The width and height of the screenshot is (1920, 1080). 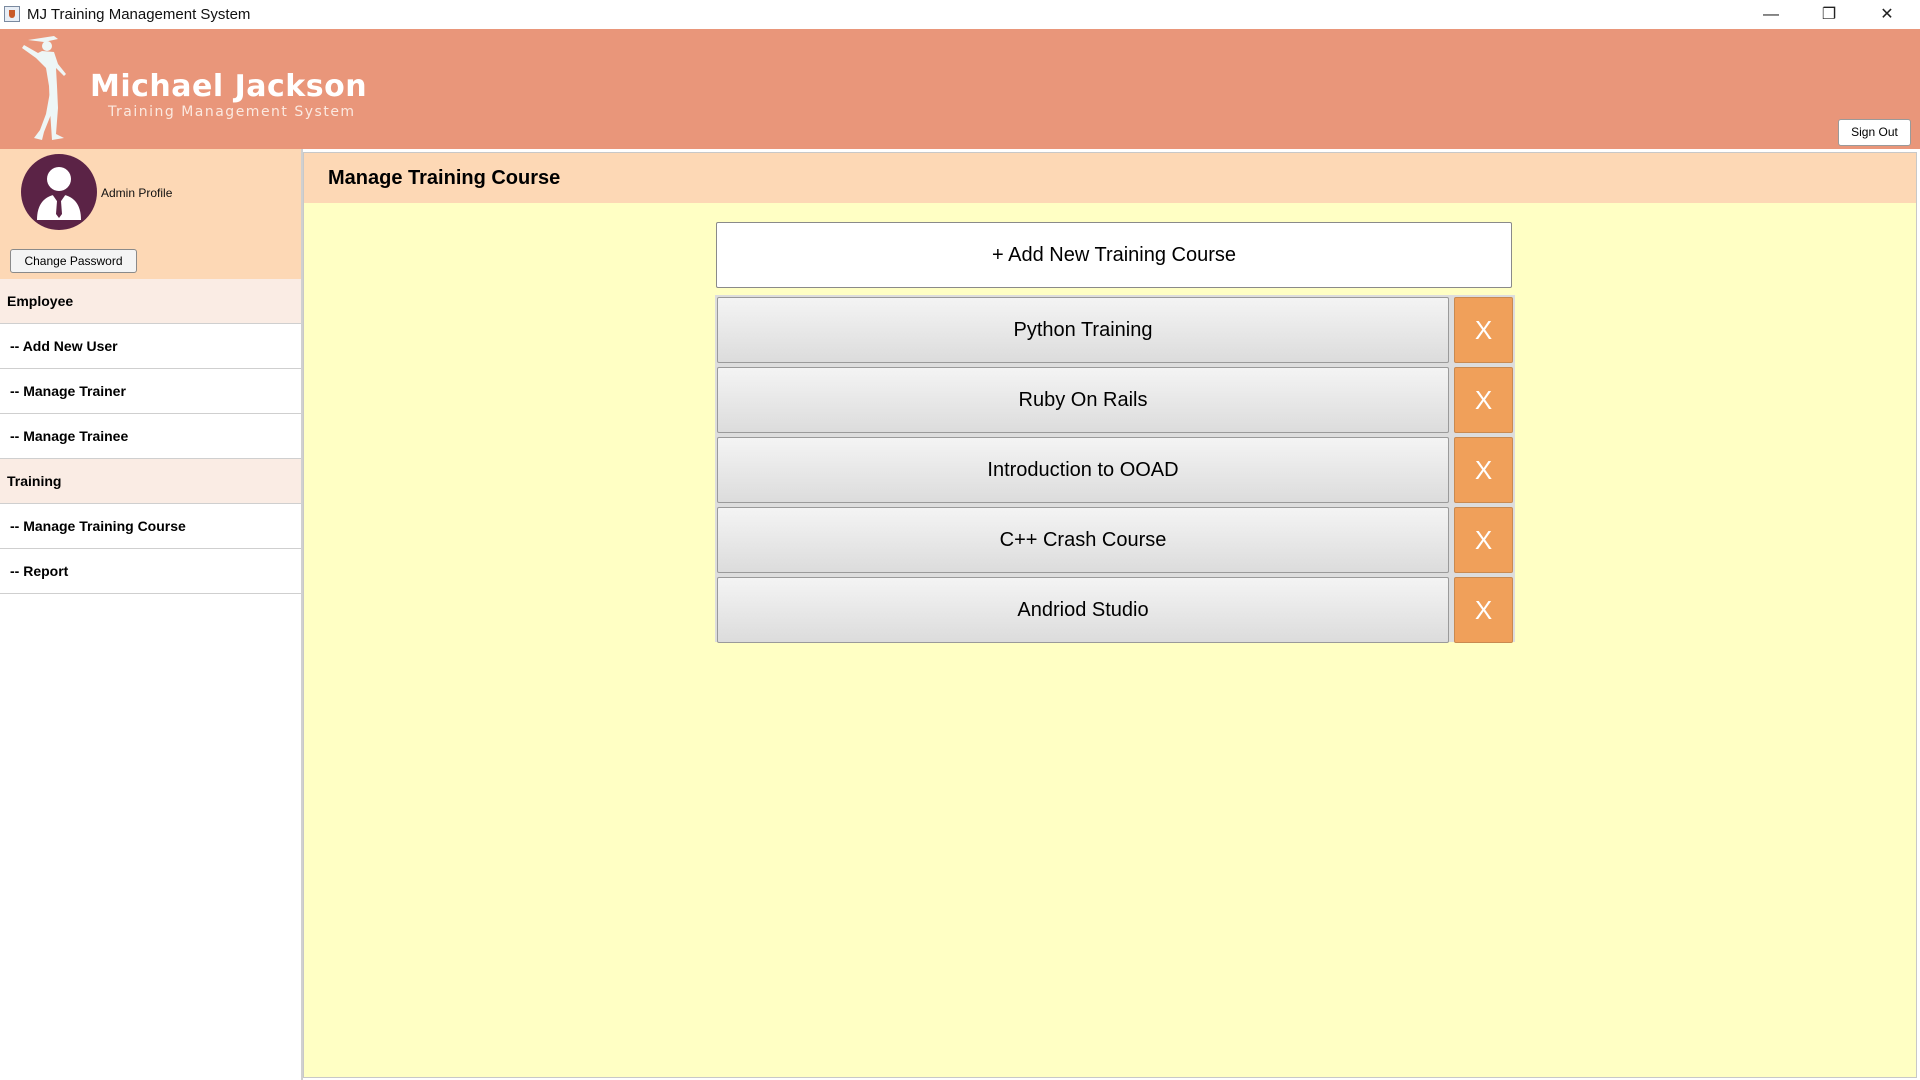 I want to click on course-button: C++ Crash Course, so click(x=1083, y=540).